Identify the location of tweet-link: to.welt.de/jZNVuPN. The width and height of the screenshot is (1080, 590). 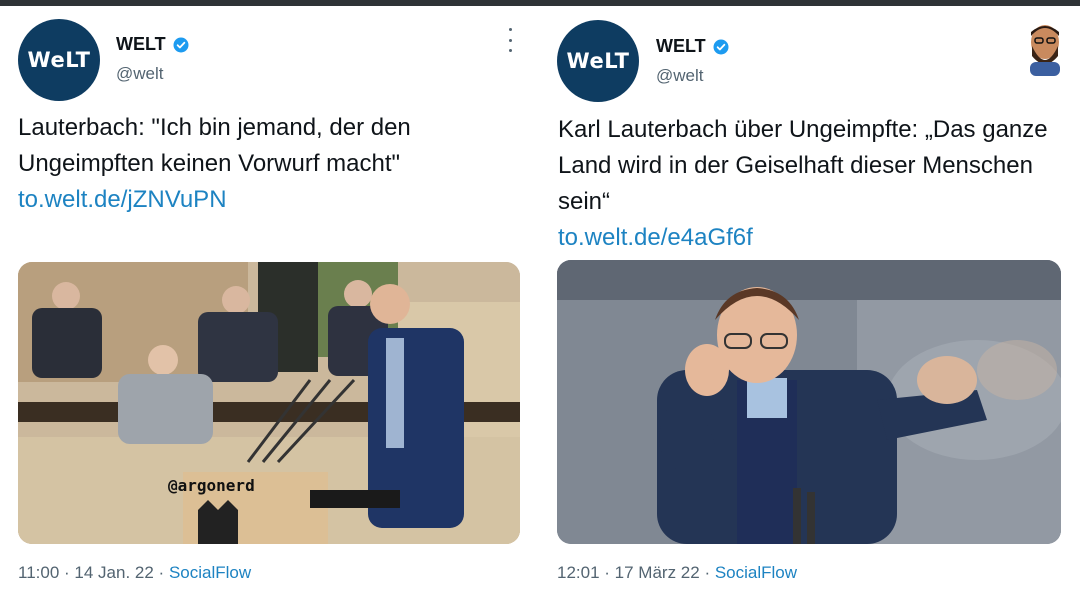
(270, 200).